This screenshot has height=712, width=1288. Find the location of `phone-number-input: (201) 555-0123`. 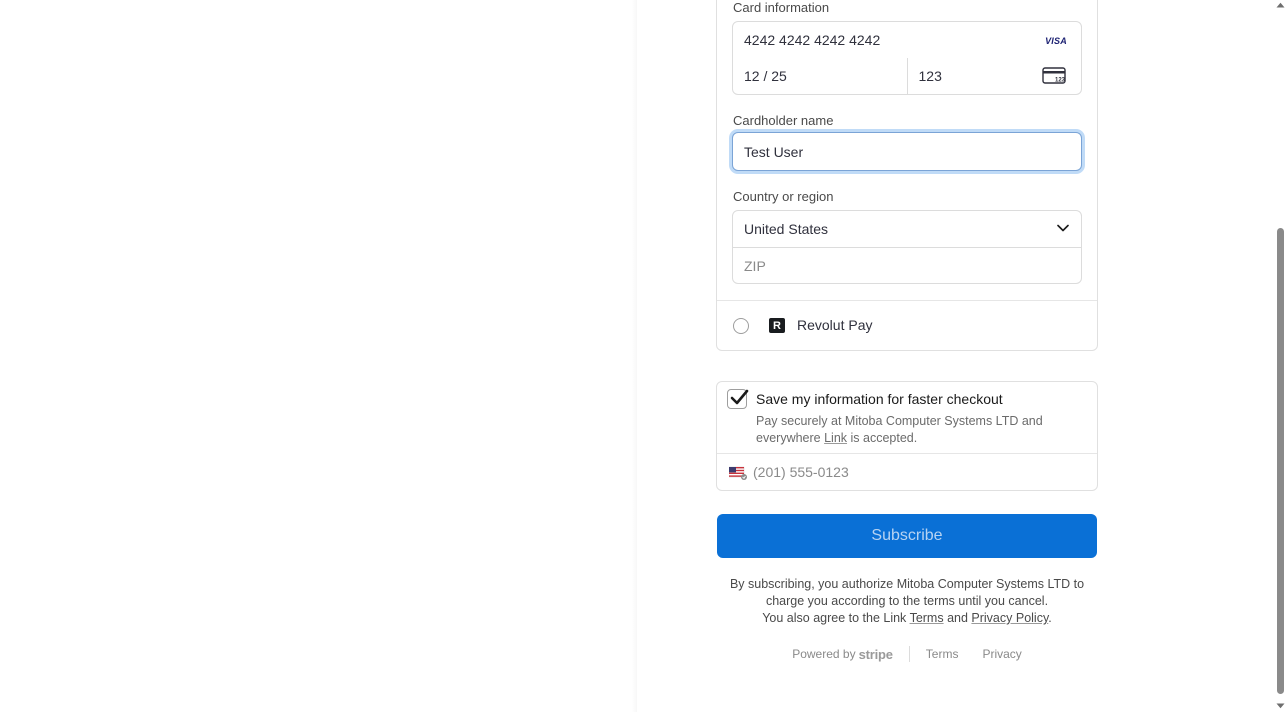

phone-number-input: (201) 555-0123 is located at coordinates (801, 472).